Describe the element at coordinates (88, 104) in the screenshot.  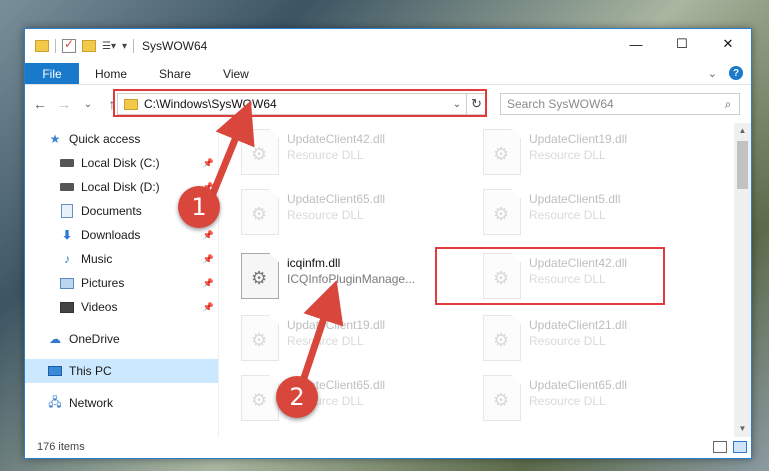
I see `recent-locations-button: ⌄` at that location.